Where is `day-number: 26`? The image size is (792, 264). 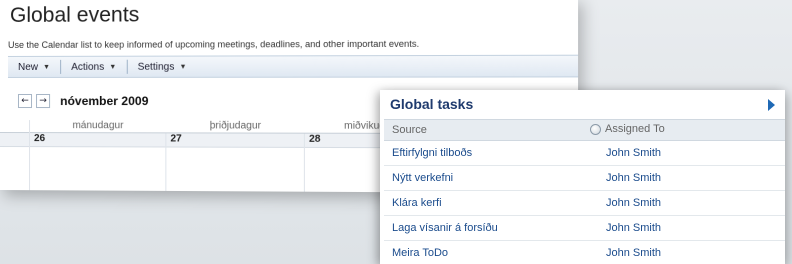 day-number: 26 is located at coordinates (98, 140).